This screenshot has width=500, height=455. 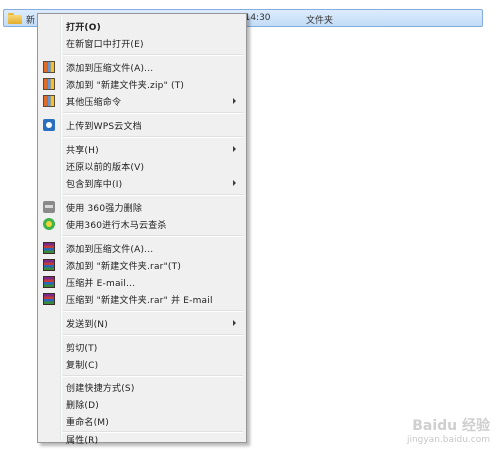 I want to click on menu-item-create-shortcut: 创建快捷方式(S), so click(x=142, y=387).